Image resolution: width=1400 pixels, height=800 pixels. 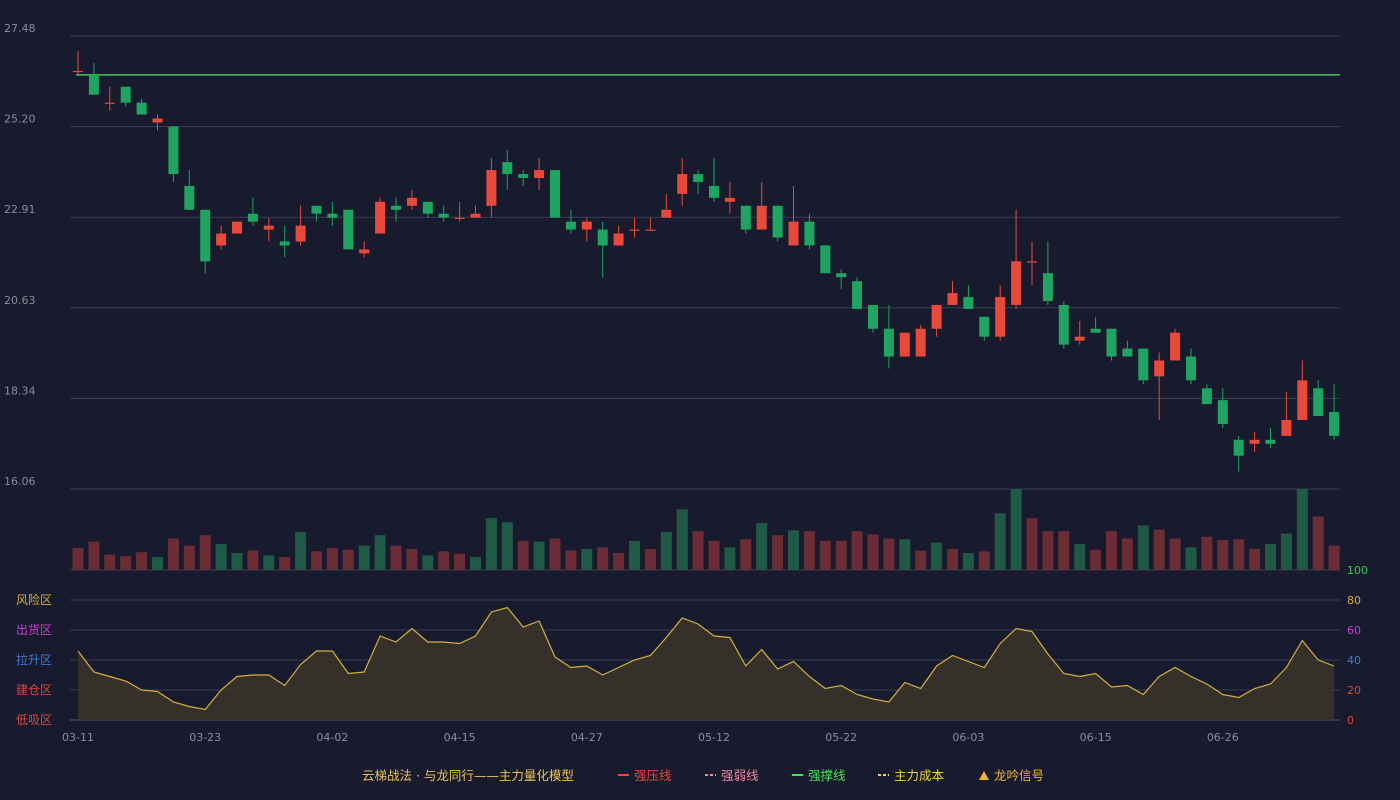 What do you see at coordinates (740, 775) in the screenshot?
I see `legend-label: 强弱线` at bounding box center [740, 775].